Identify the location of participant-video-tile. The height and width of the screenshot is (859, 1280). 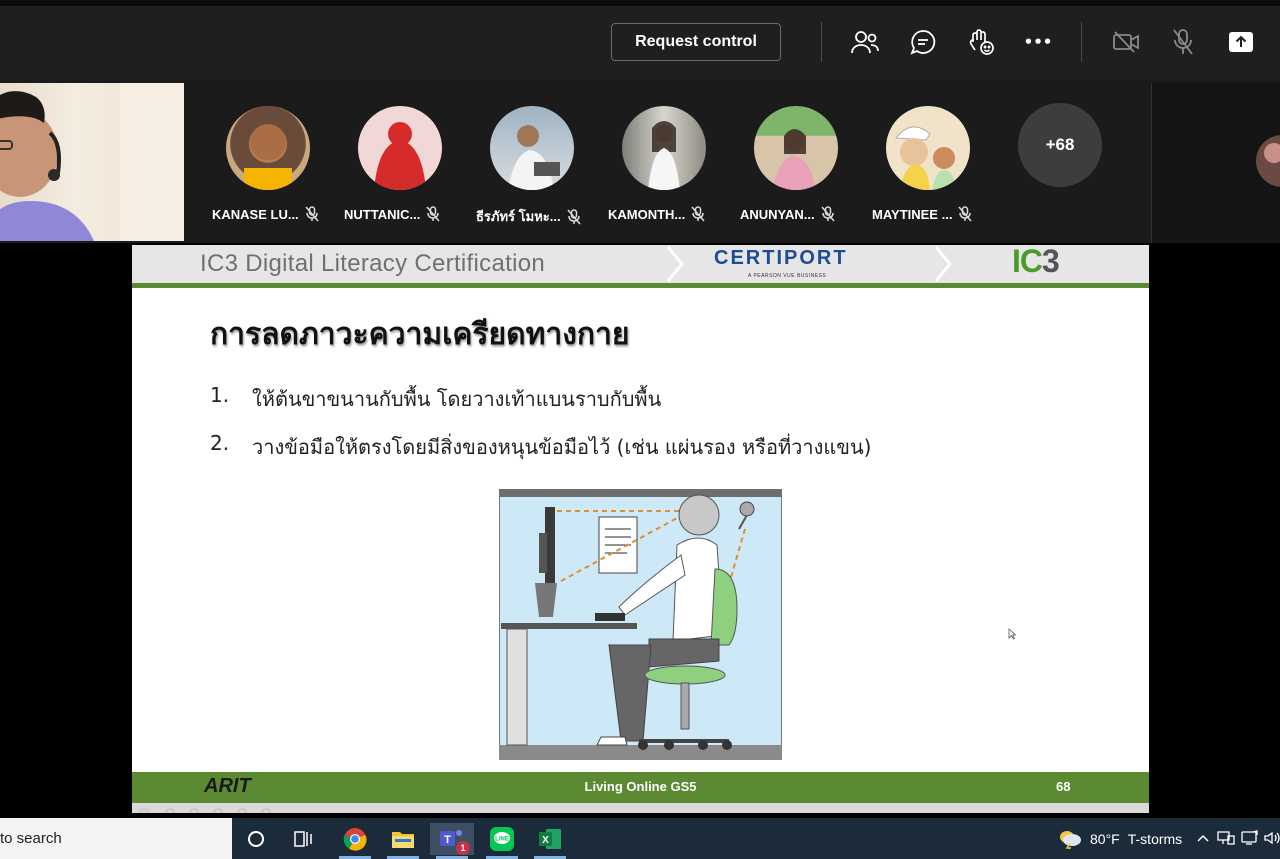
(1215, 163).